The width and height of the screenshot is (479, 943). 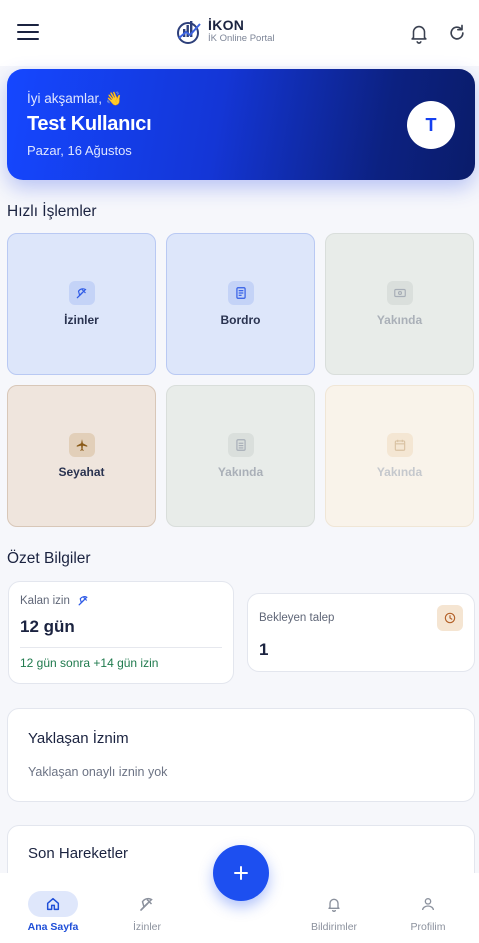 I want to click on nav-label: İzinler, so click(x=146, y=927).